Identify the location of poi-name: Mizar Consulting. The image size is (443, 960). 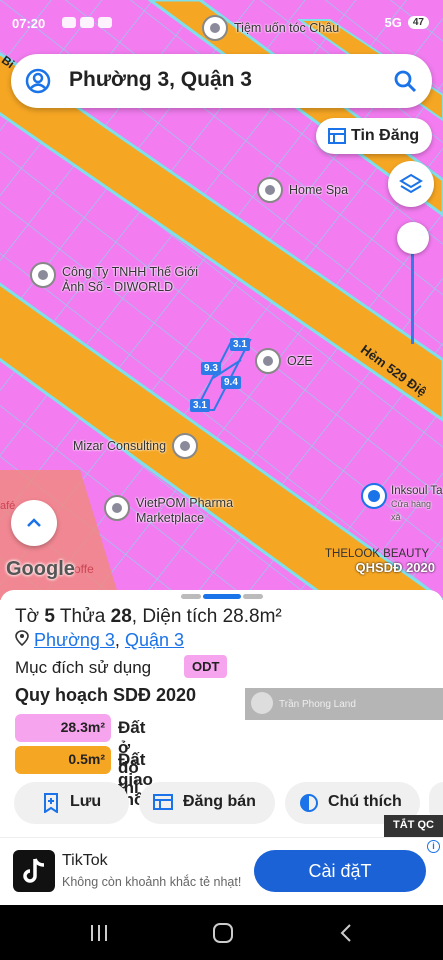
(120, 446).